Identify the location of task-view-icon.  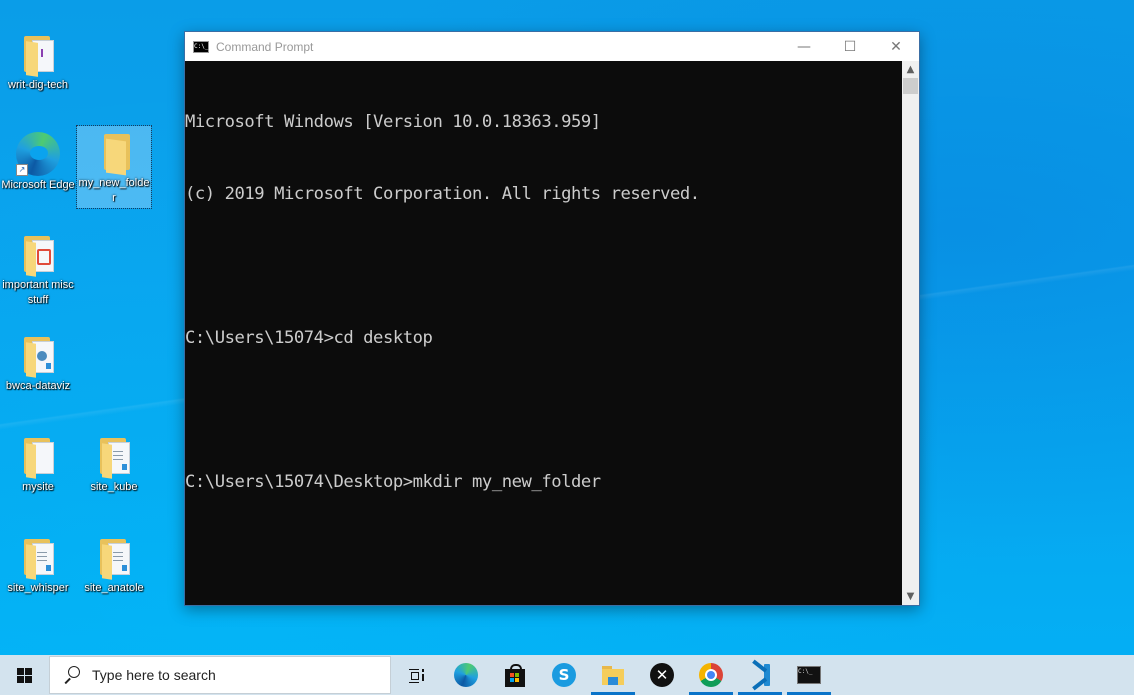
(416, 675).